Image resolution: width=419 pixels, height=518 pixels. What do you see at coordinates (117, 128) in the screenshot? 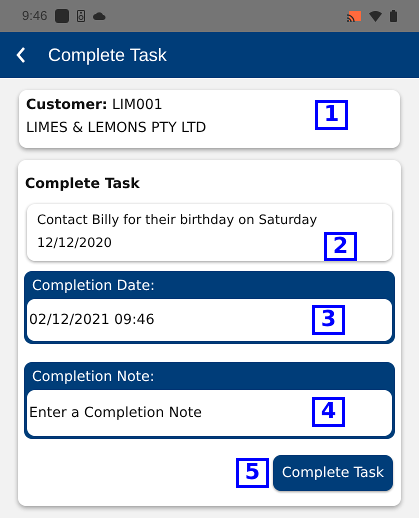
I see `customer-name: LIMES & LEMONS PTY LTD` at bounding box center [117, 128].